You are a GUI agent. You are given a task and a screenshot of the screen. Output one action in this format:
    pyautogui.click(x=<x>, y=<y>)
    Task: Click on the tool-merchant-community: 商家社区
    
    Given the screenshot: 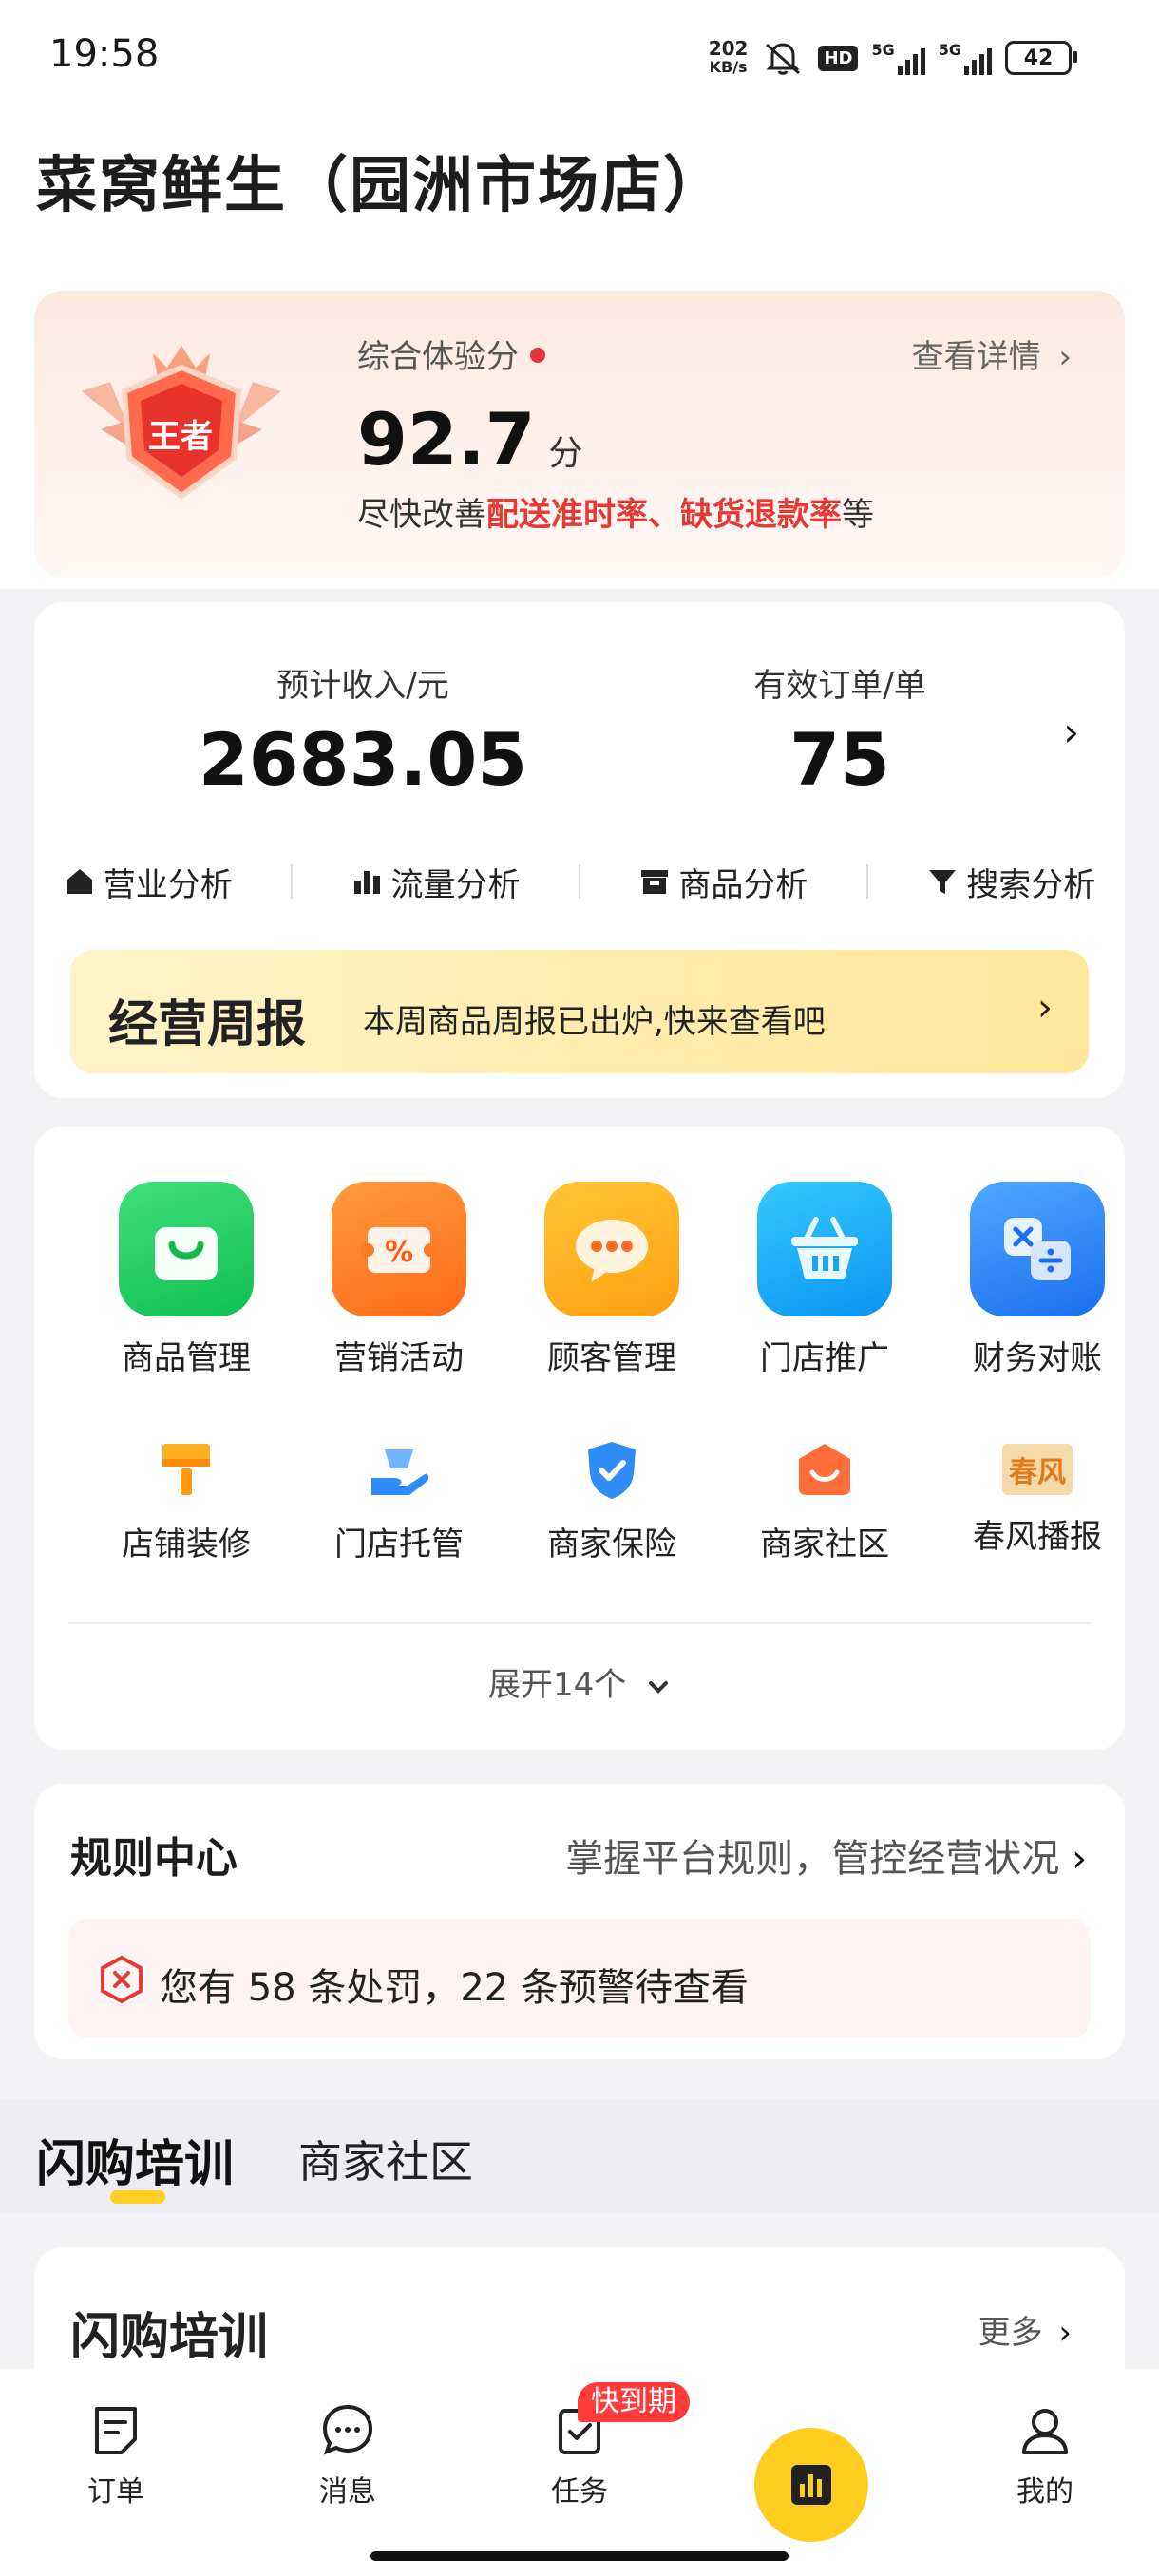 What is the action you would take?
    pyautogui.click(x=824, y=1500)
    